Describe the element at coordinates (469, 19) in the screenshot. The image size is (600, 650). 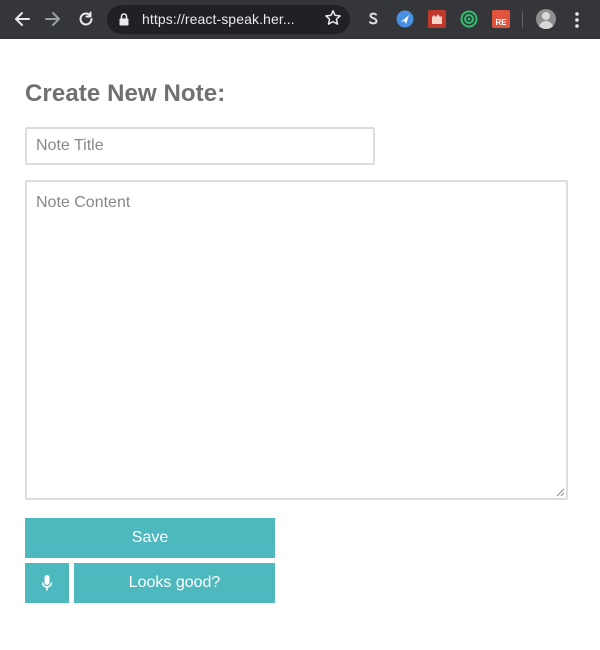
I see `green-target-extension-icon` at that location.